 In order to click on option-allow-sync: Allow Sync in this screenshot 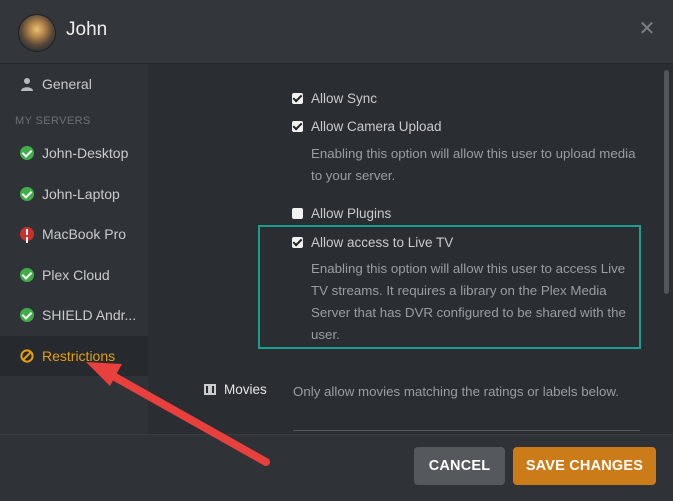, I will do `click(334, 98)`.